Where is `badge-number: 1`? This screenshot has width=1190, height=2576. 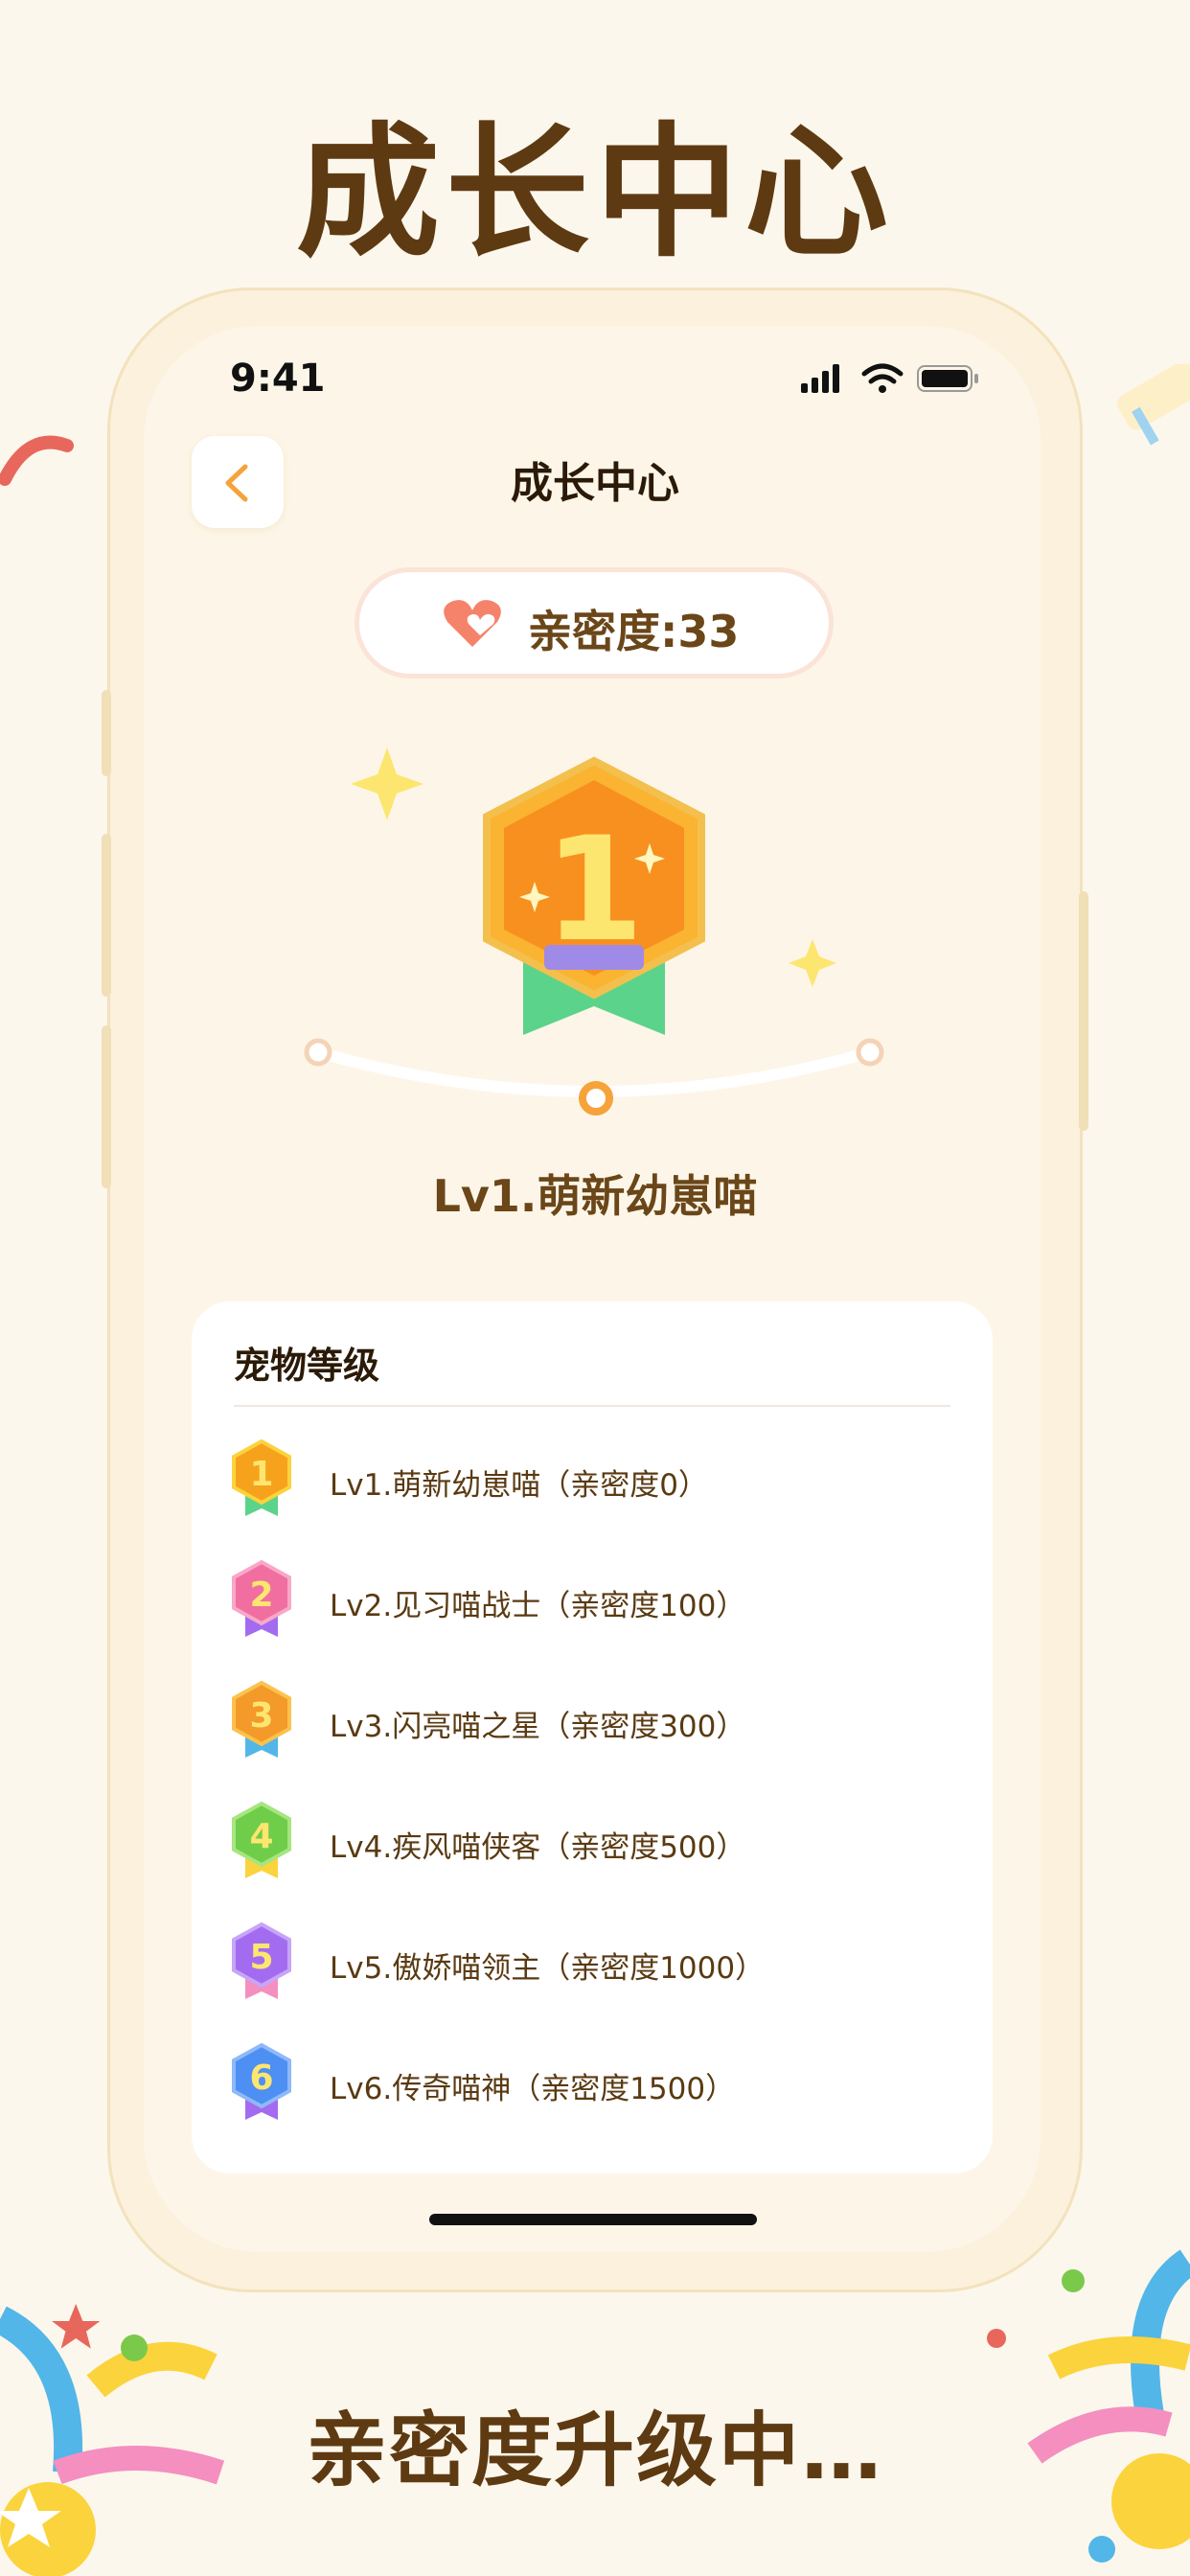
badge-number: 1 is located at coordinates (594, 890).